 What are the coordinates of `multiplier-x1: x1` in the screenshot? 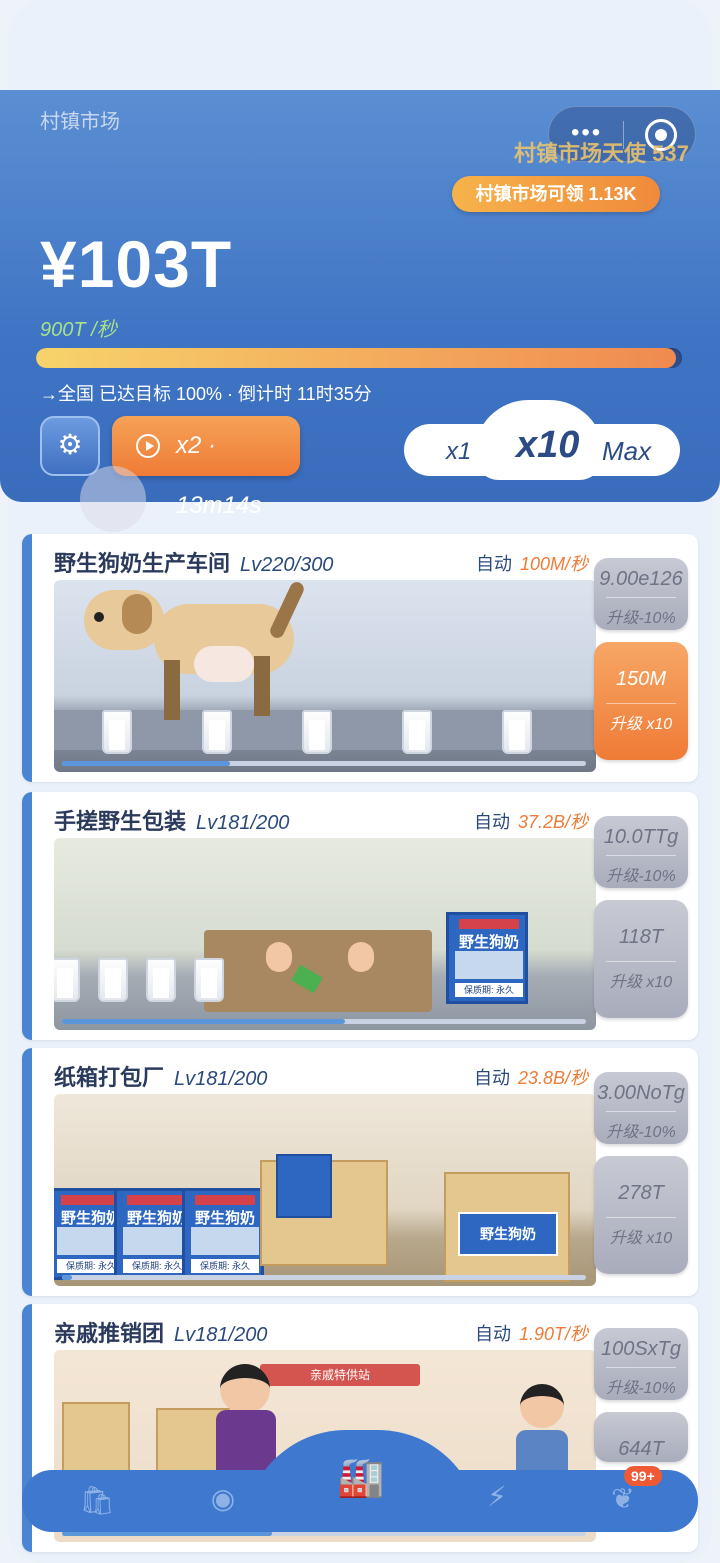 It's located at (458, 452).